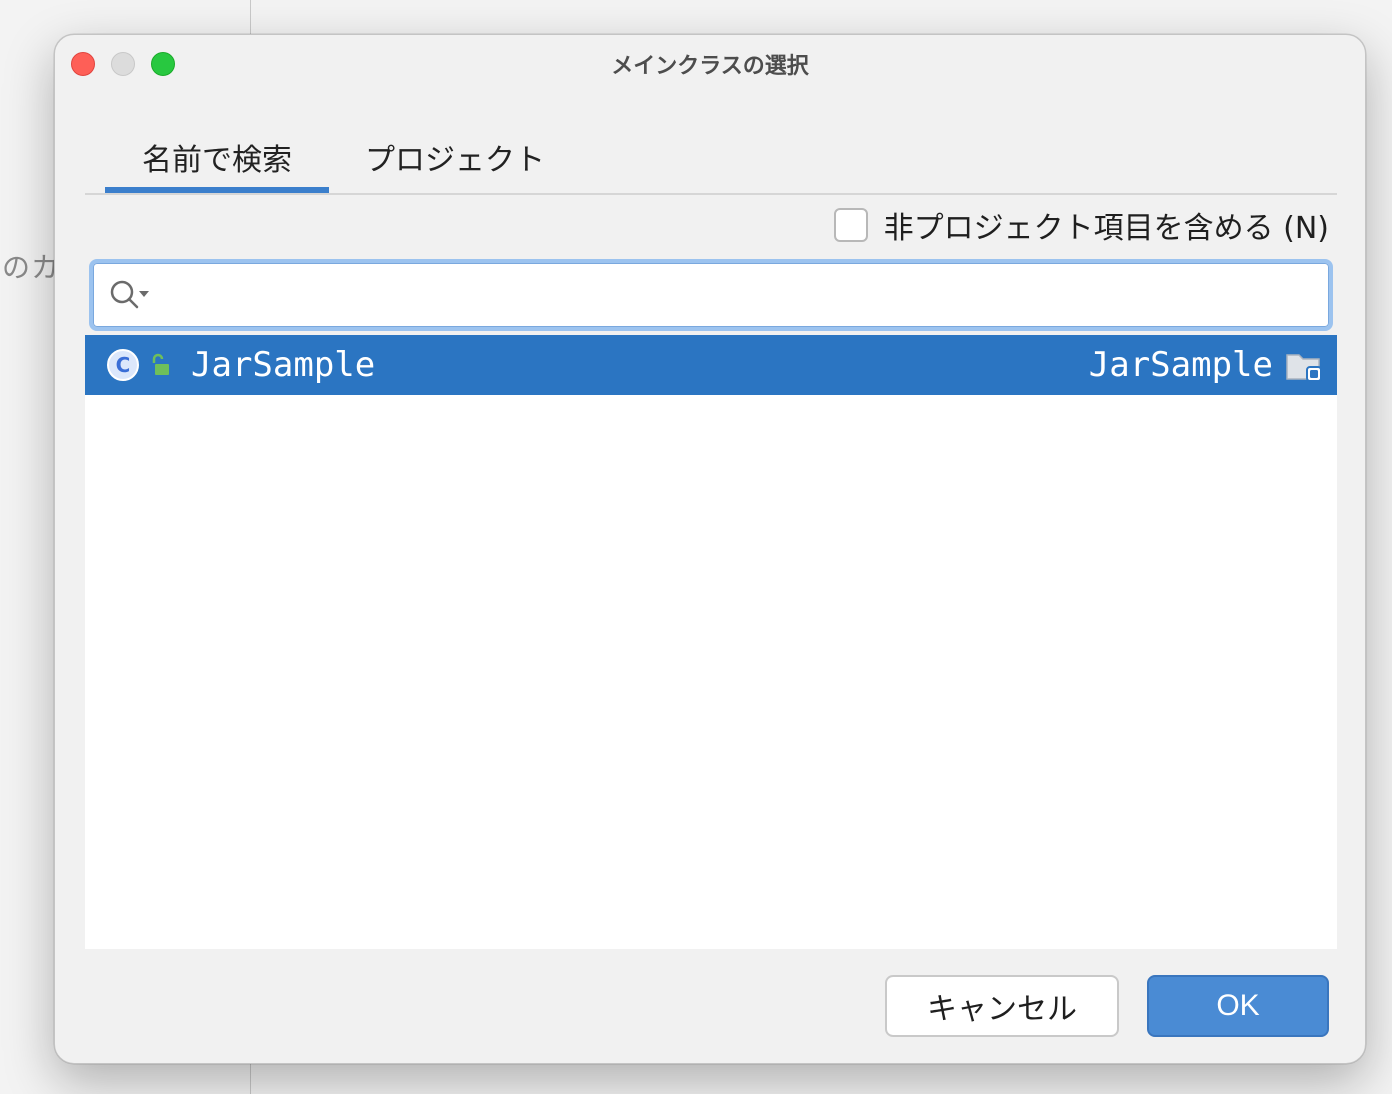 Image resolution: width=1392 pixels, height=1094 pixels. I want to click on module-name: JarSample, so click(1180, 365).